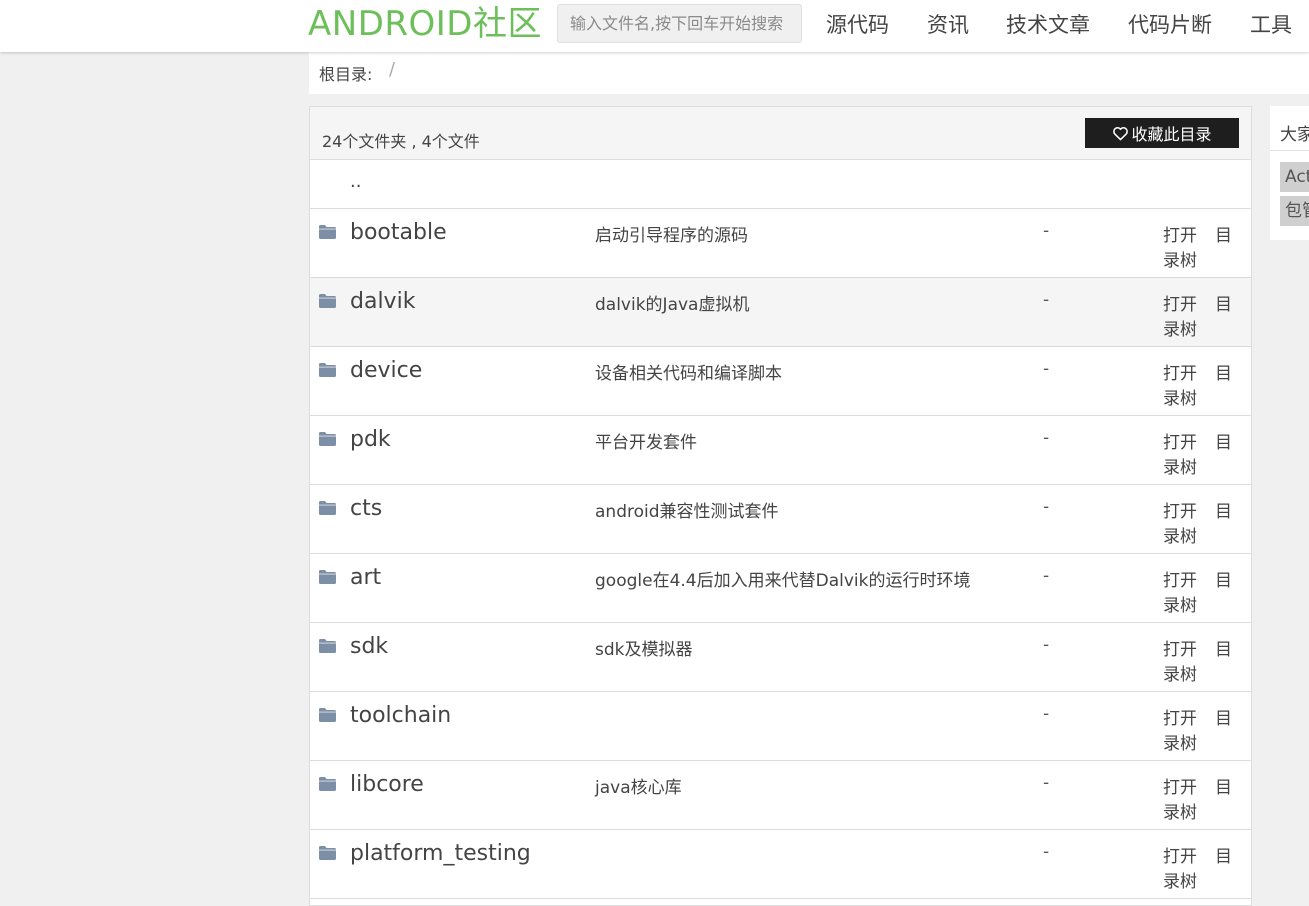  What do you see at coordinates (948, 24) in the screenshot?
I see `nav-news: 资讯` at bounding box center [948, 24].